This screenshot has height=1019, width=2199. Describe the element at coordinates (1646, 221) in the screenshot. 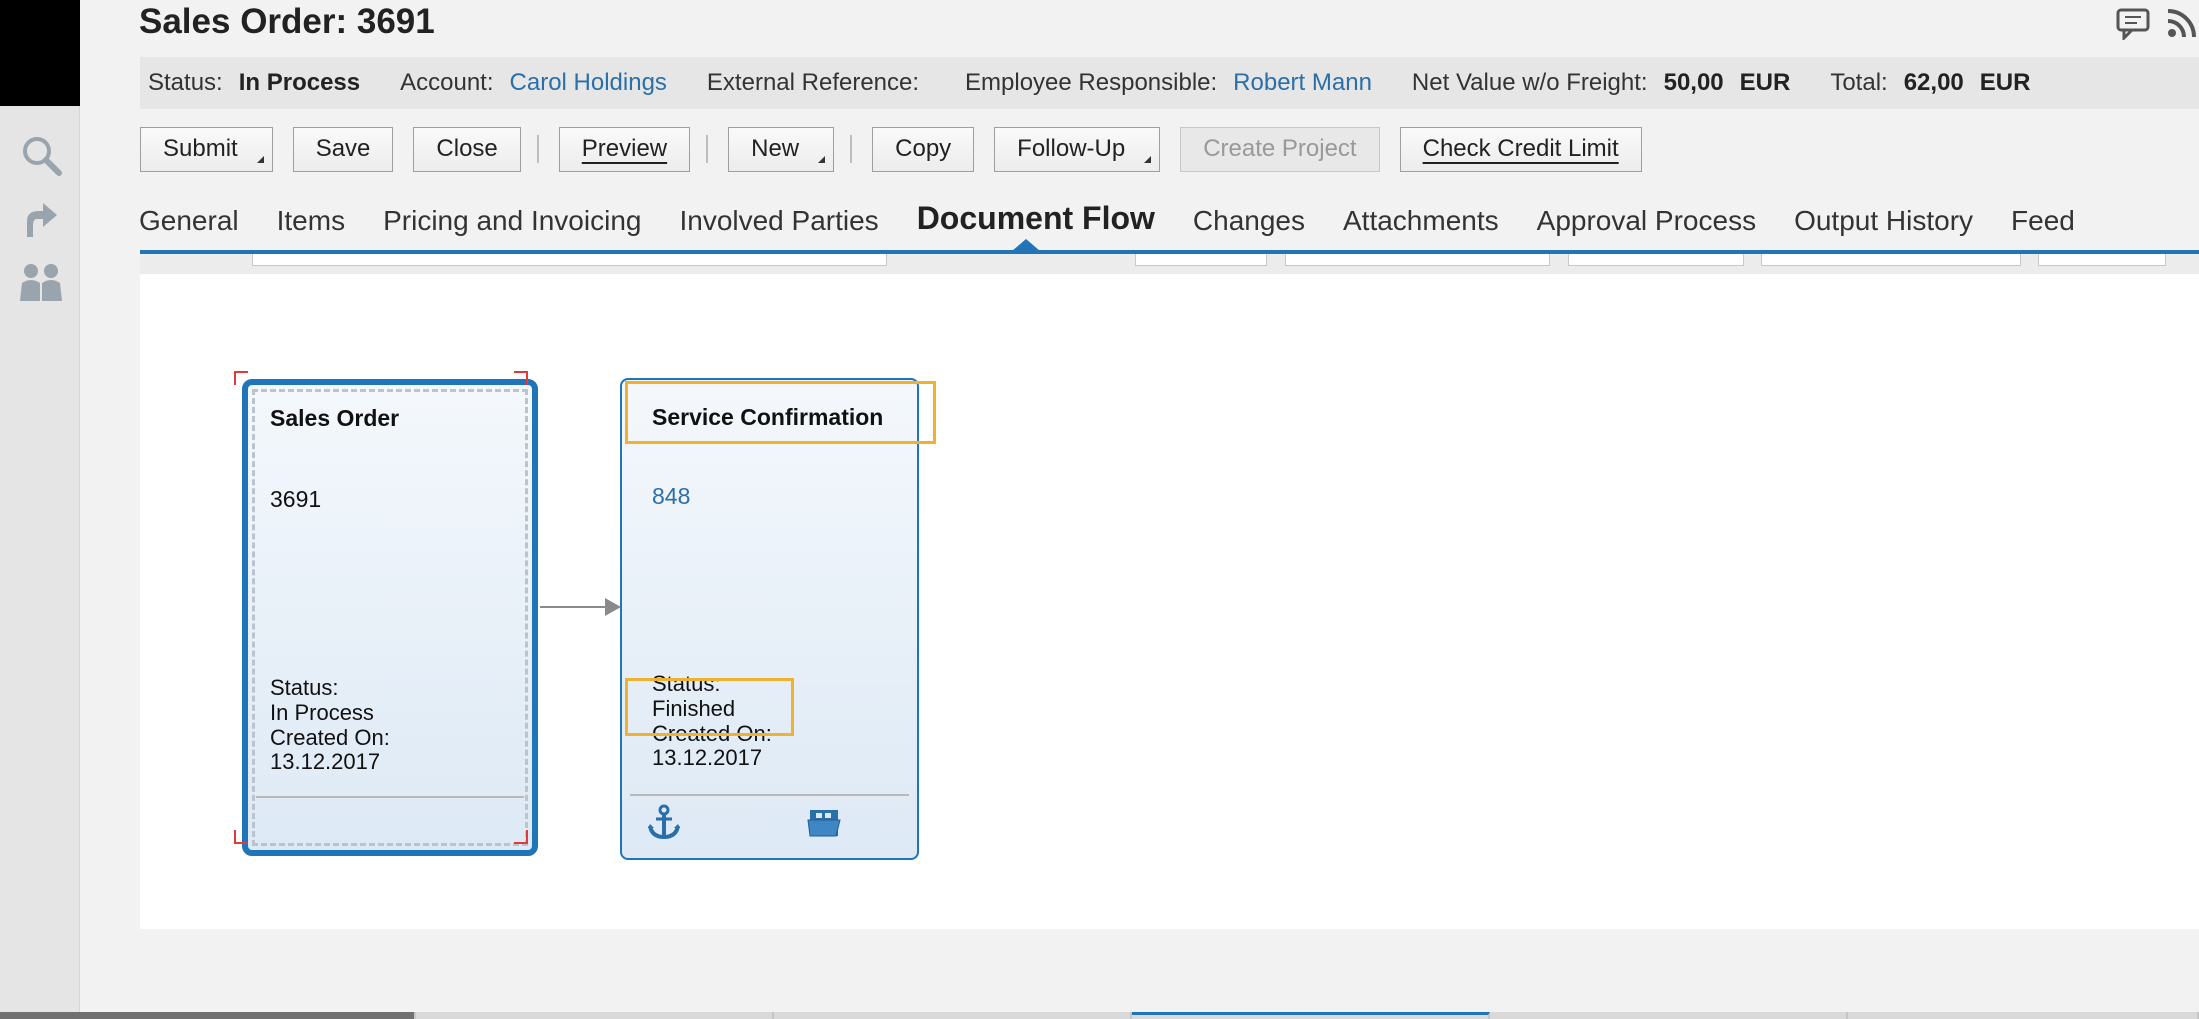

I see `tab-approval-process: Approval Process` at that location.